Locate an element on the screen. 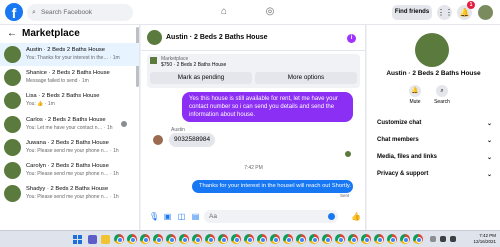 Image resolution: width=500 pixels, height=247 pixels. incoming-message: 9032588984 is located at coordinates (192, 140).